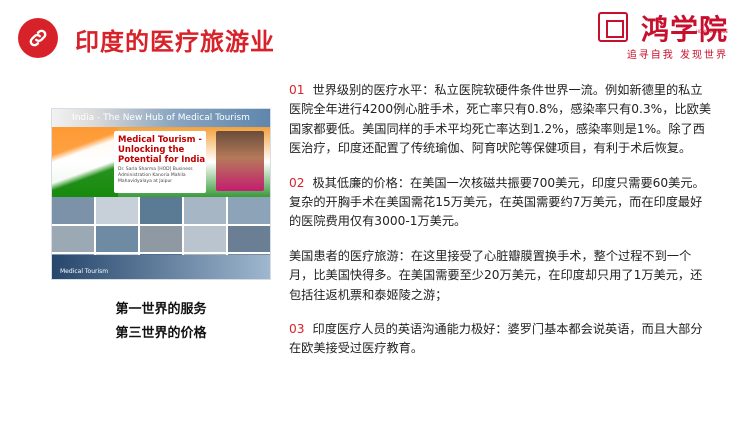 This screenshot has width=750, height=421. What do you see at coordinates (161, 333) in the screenshot?
I see `caption-third-world: 第三世界的价格` at bounding box center [161, 333].